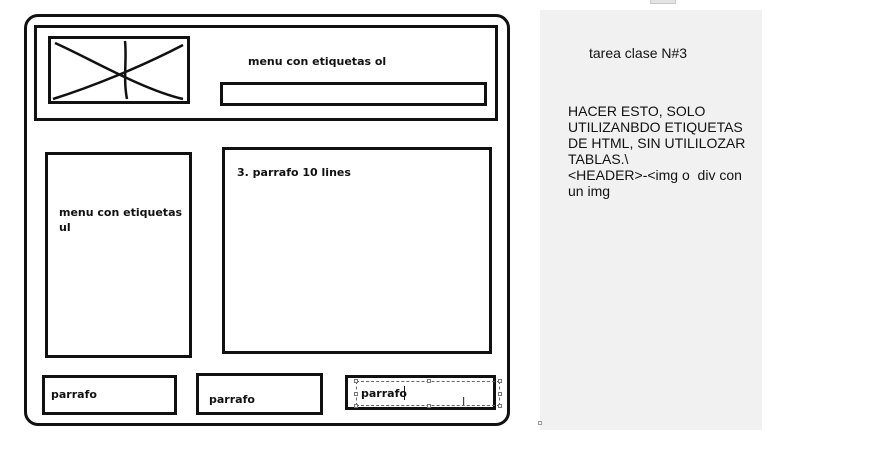 The image size is (894, 474). What do you see at coordinates (317, 61) in the screenshot?
I see `header-menu-label: menu con etiquetas ol` at bounding box center [317, 61].